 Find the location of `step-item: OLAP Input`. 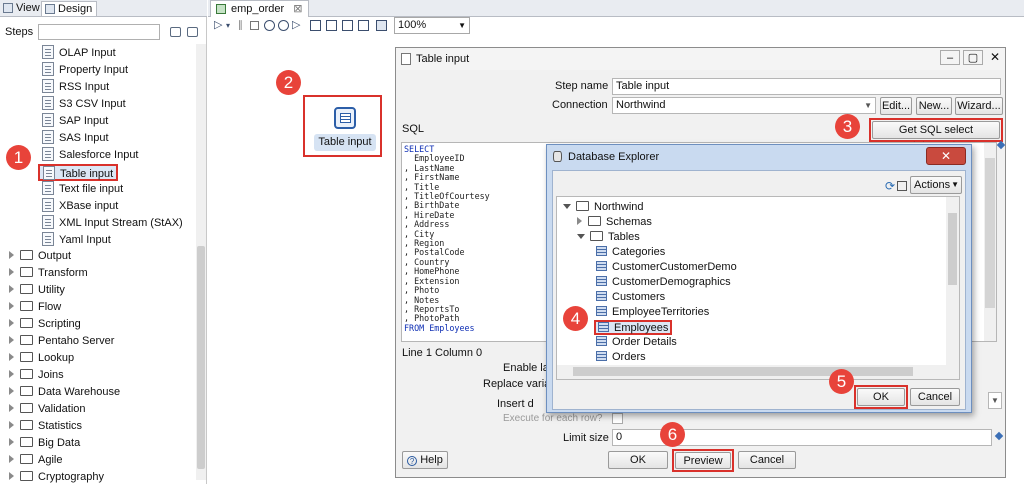

step-item: OLAP Input is located at coordinates (79, 53).